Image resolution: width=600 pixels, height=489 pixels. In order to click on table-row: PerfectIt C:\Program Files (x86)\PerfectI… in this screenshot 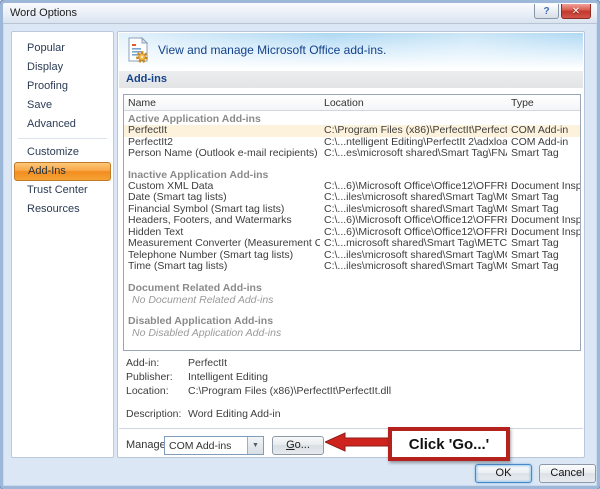, I will do `click(352, 131)`.